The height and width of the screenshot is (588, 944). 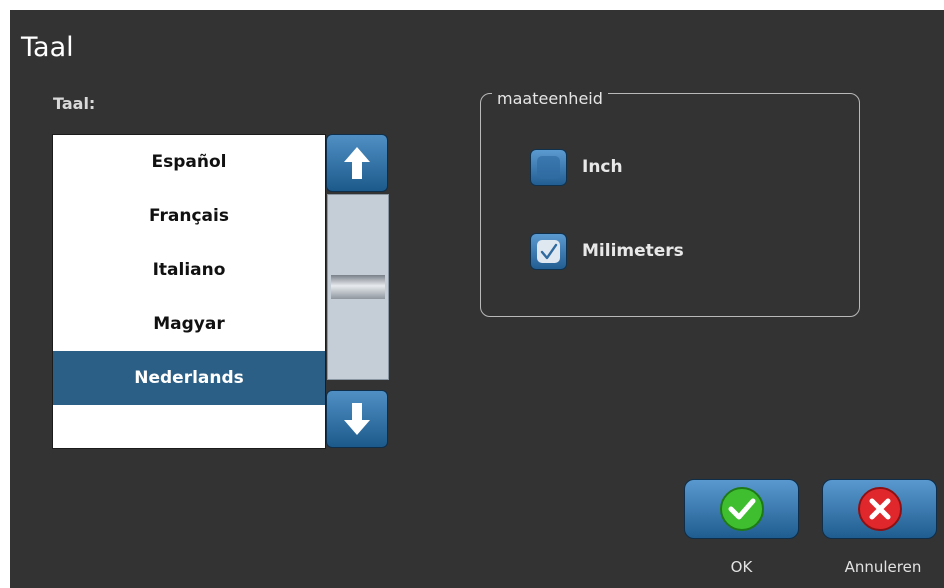 I want to click on scroll-down-button, so click(x=357, y=419).